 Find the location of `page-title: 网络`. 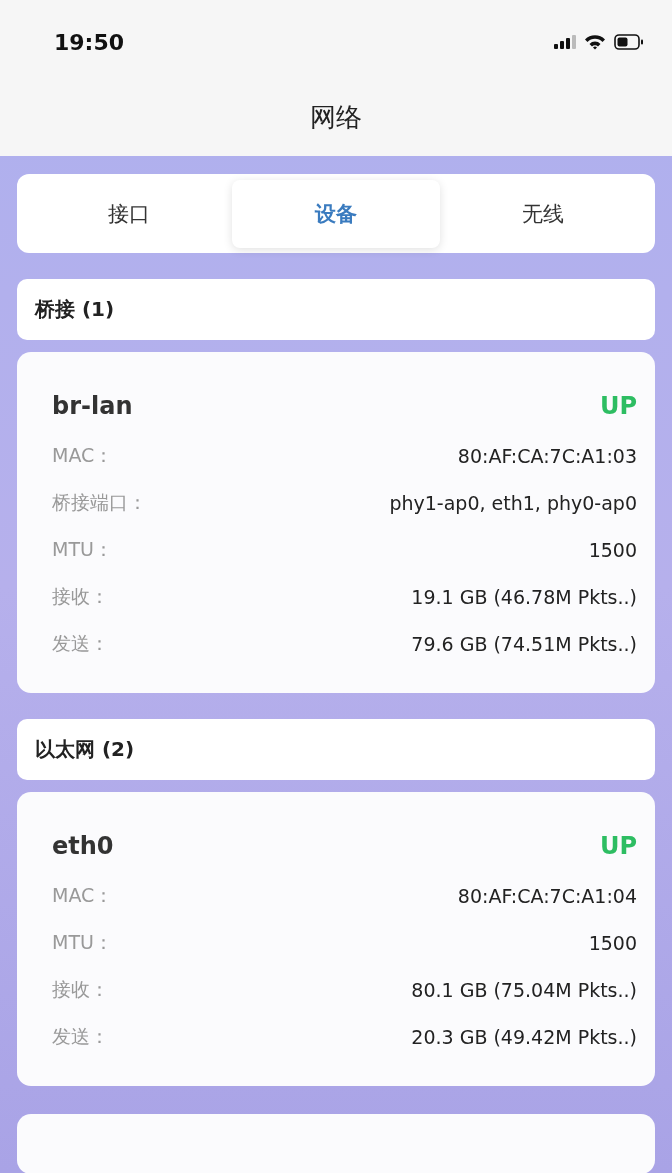

page-title: 网络 is located at coordinates (336, 117).